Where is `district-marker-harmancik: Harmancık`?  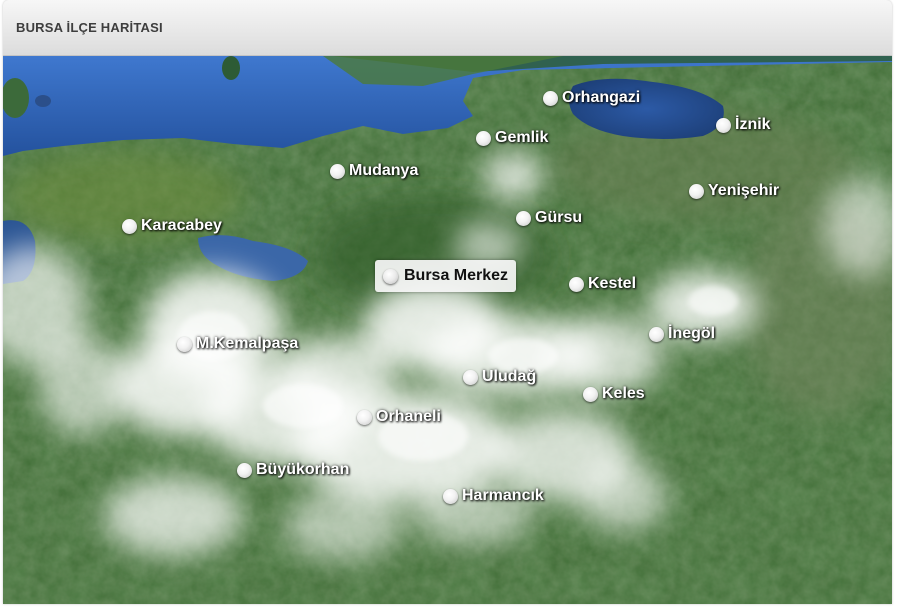
district-marker-harmancik: Harmancık is located at coordinates (493, 496).